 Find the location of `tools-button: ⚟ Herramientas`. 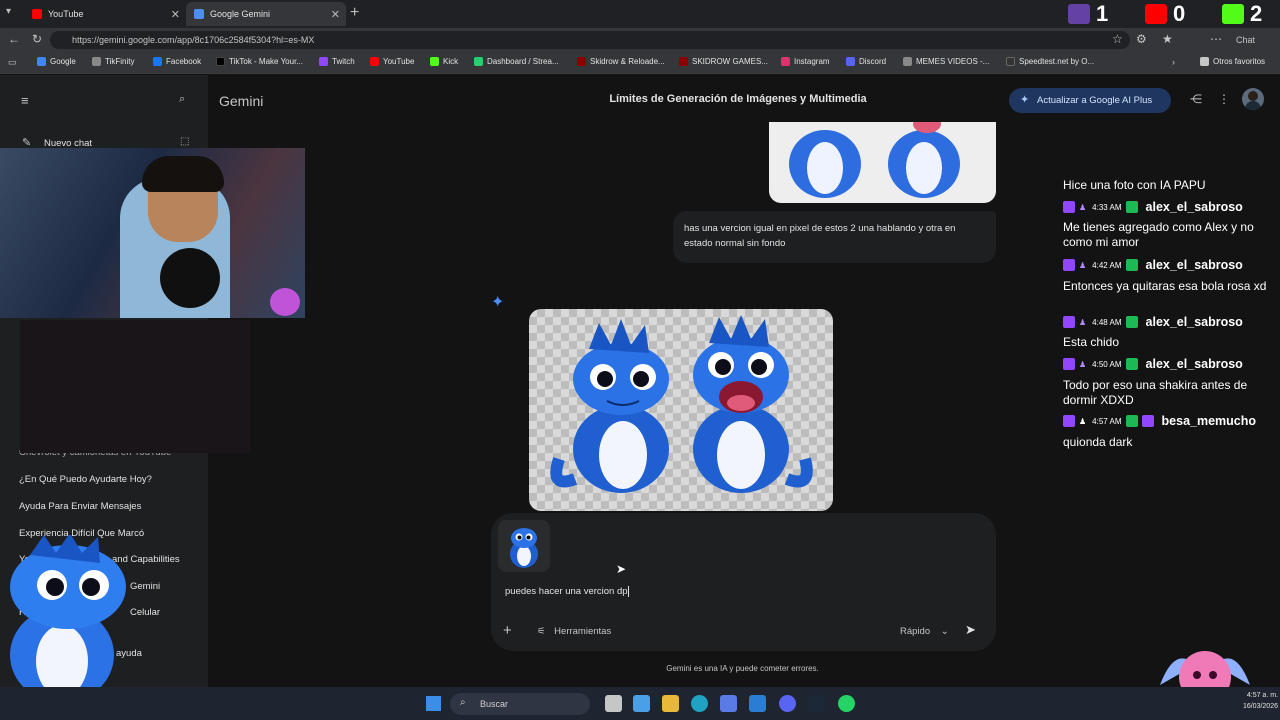

tools-button: ⚟ Herramientas is located at coordinates (574, 631).